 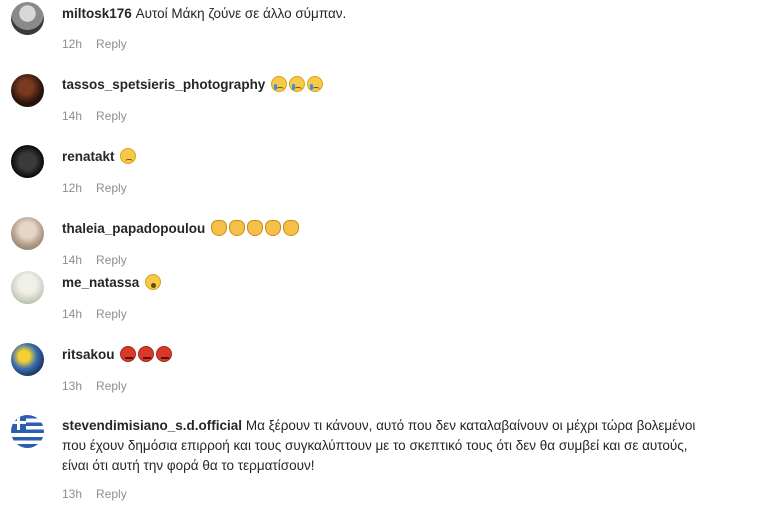 What do you see at coordinates (152, 425) in the screenshot?
I see `comment-username: stevendimisiano_s.d.official` at bounding box center [152, 425].